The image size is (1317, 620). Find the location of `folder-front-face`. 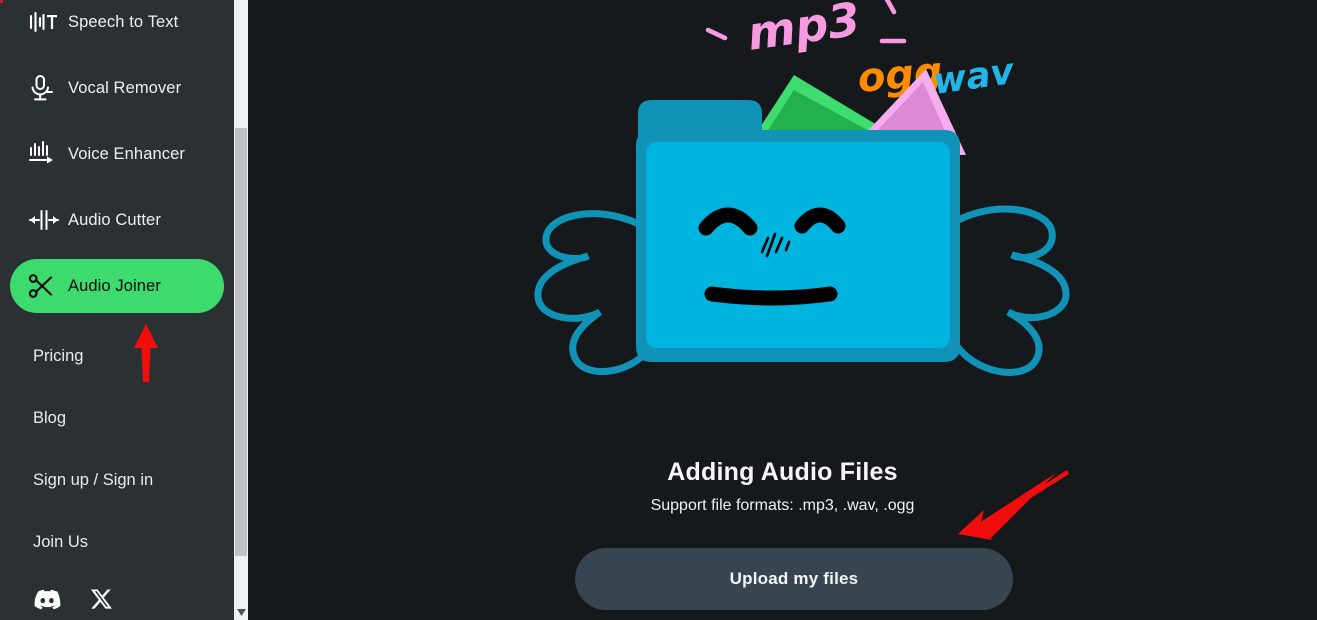

folder-front-face is located at coordinates (798, 245).